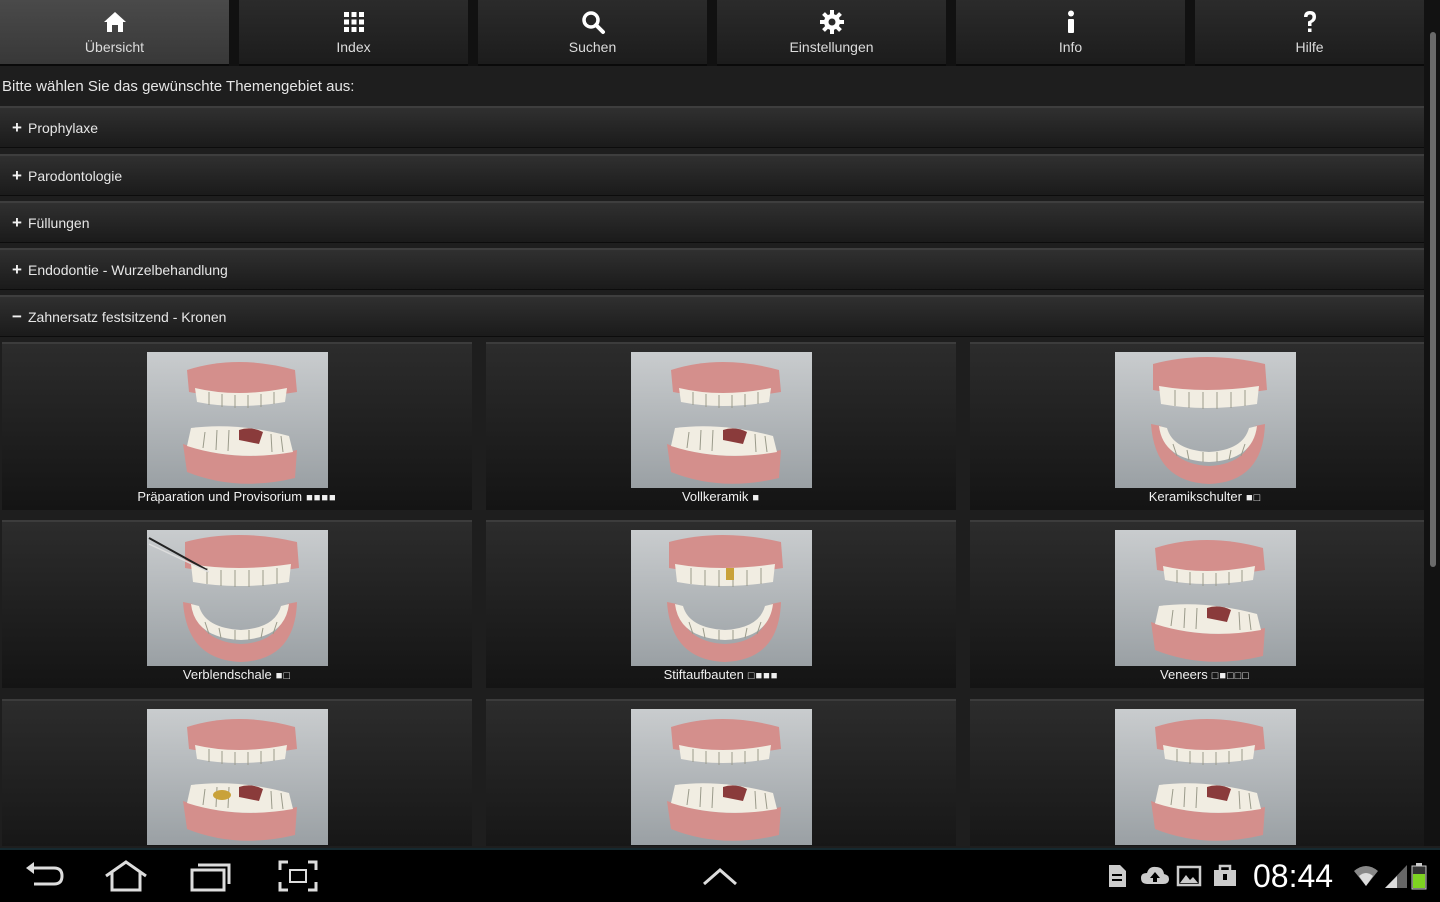 The width and height of the screenshot is (1440, 902). Describe the element at coordinates (592, 47) in the screenshot. I see `tab-label: Suchen` at that location.